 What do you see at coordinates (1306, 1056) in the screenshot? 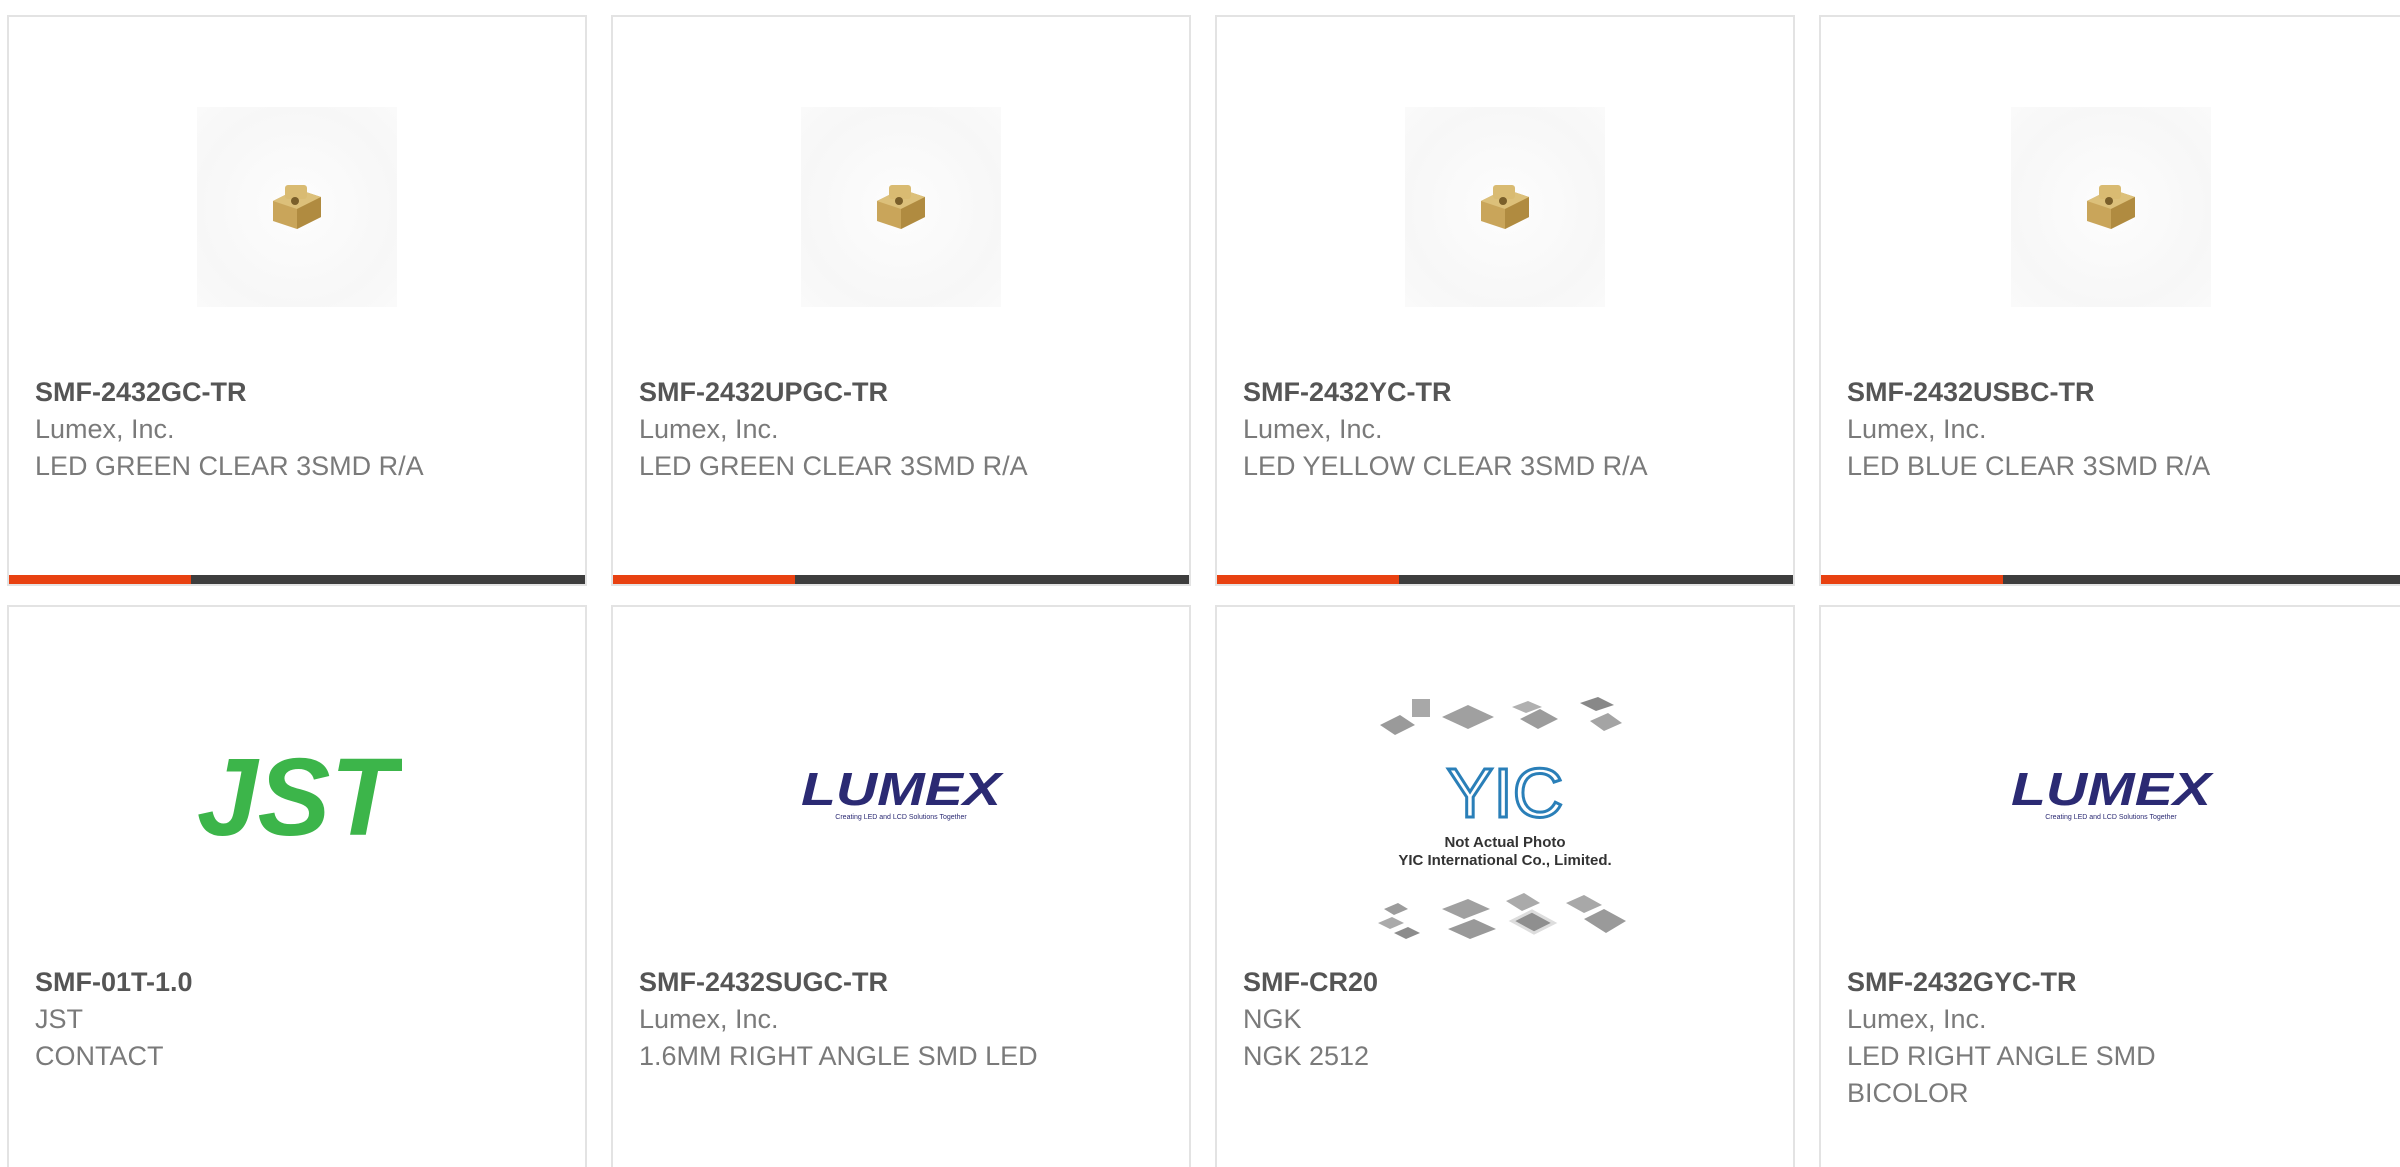
I see `description: NGK 2512` at bounding box center [1306, 1056].